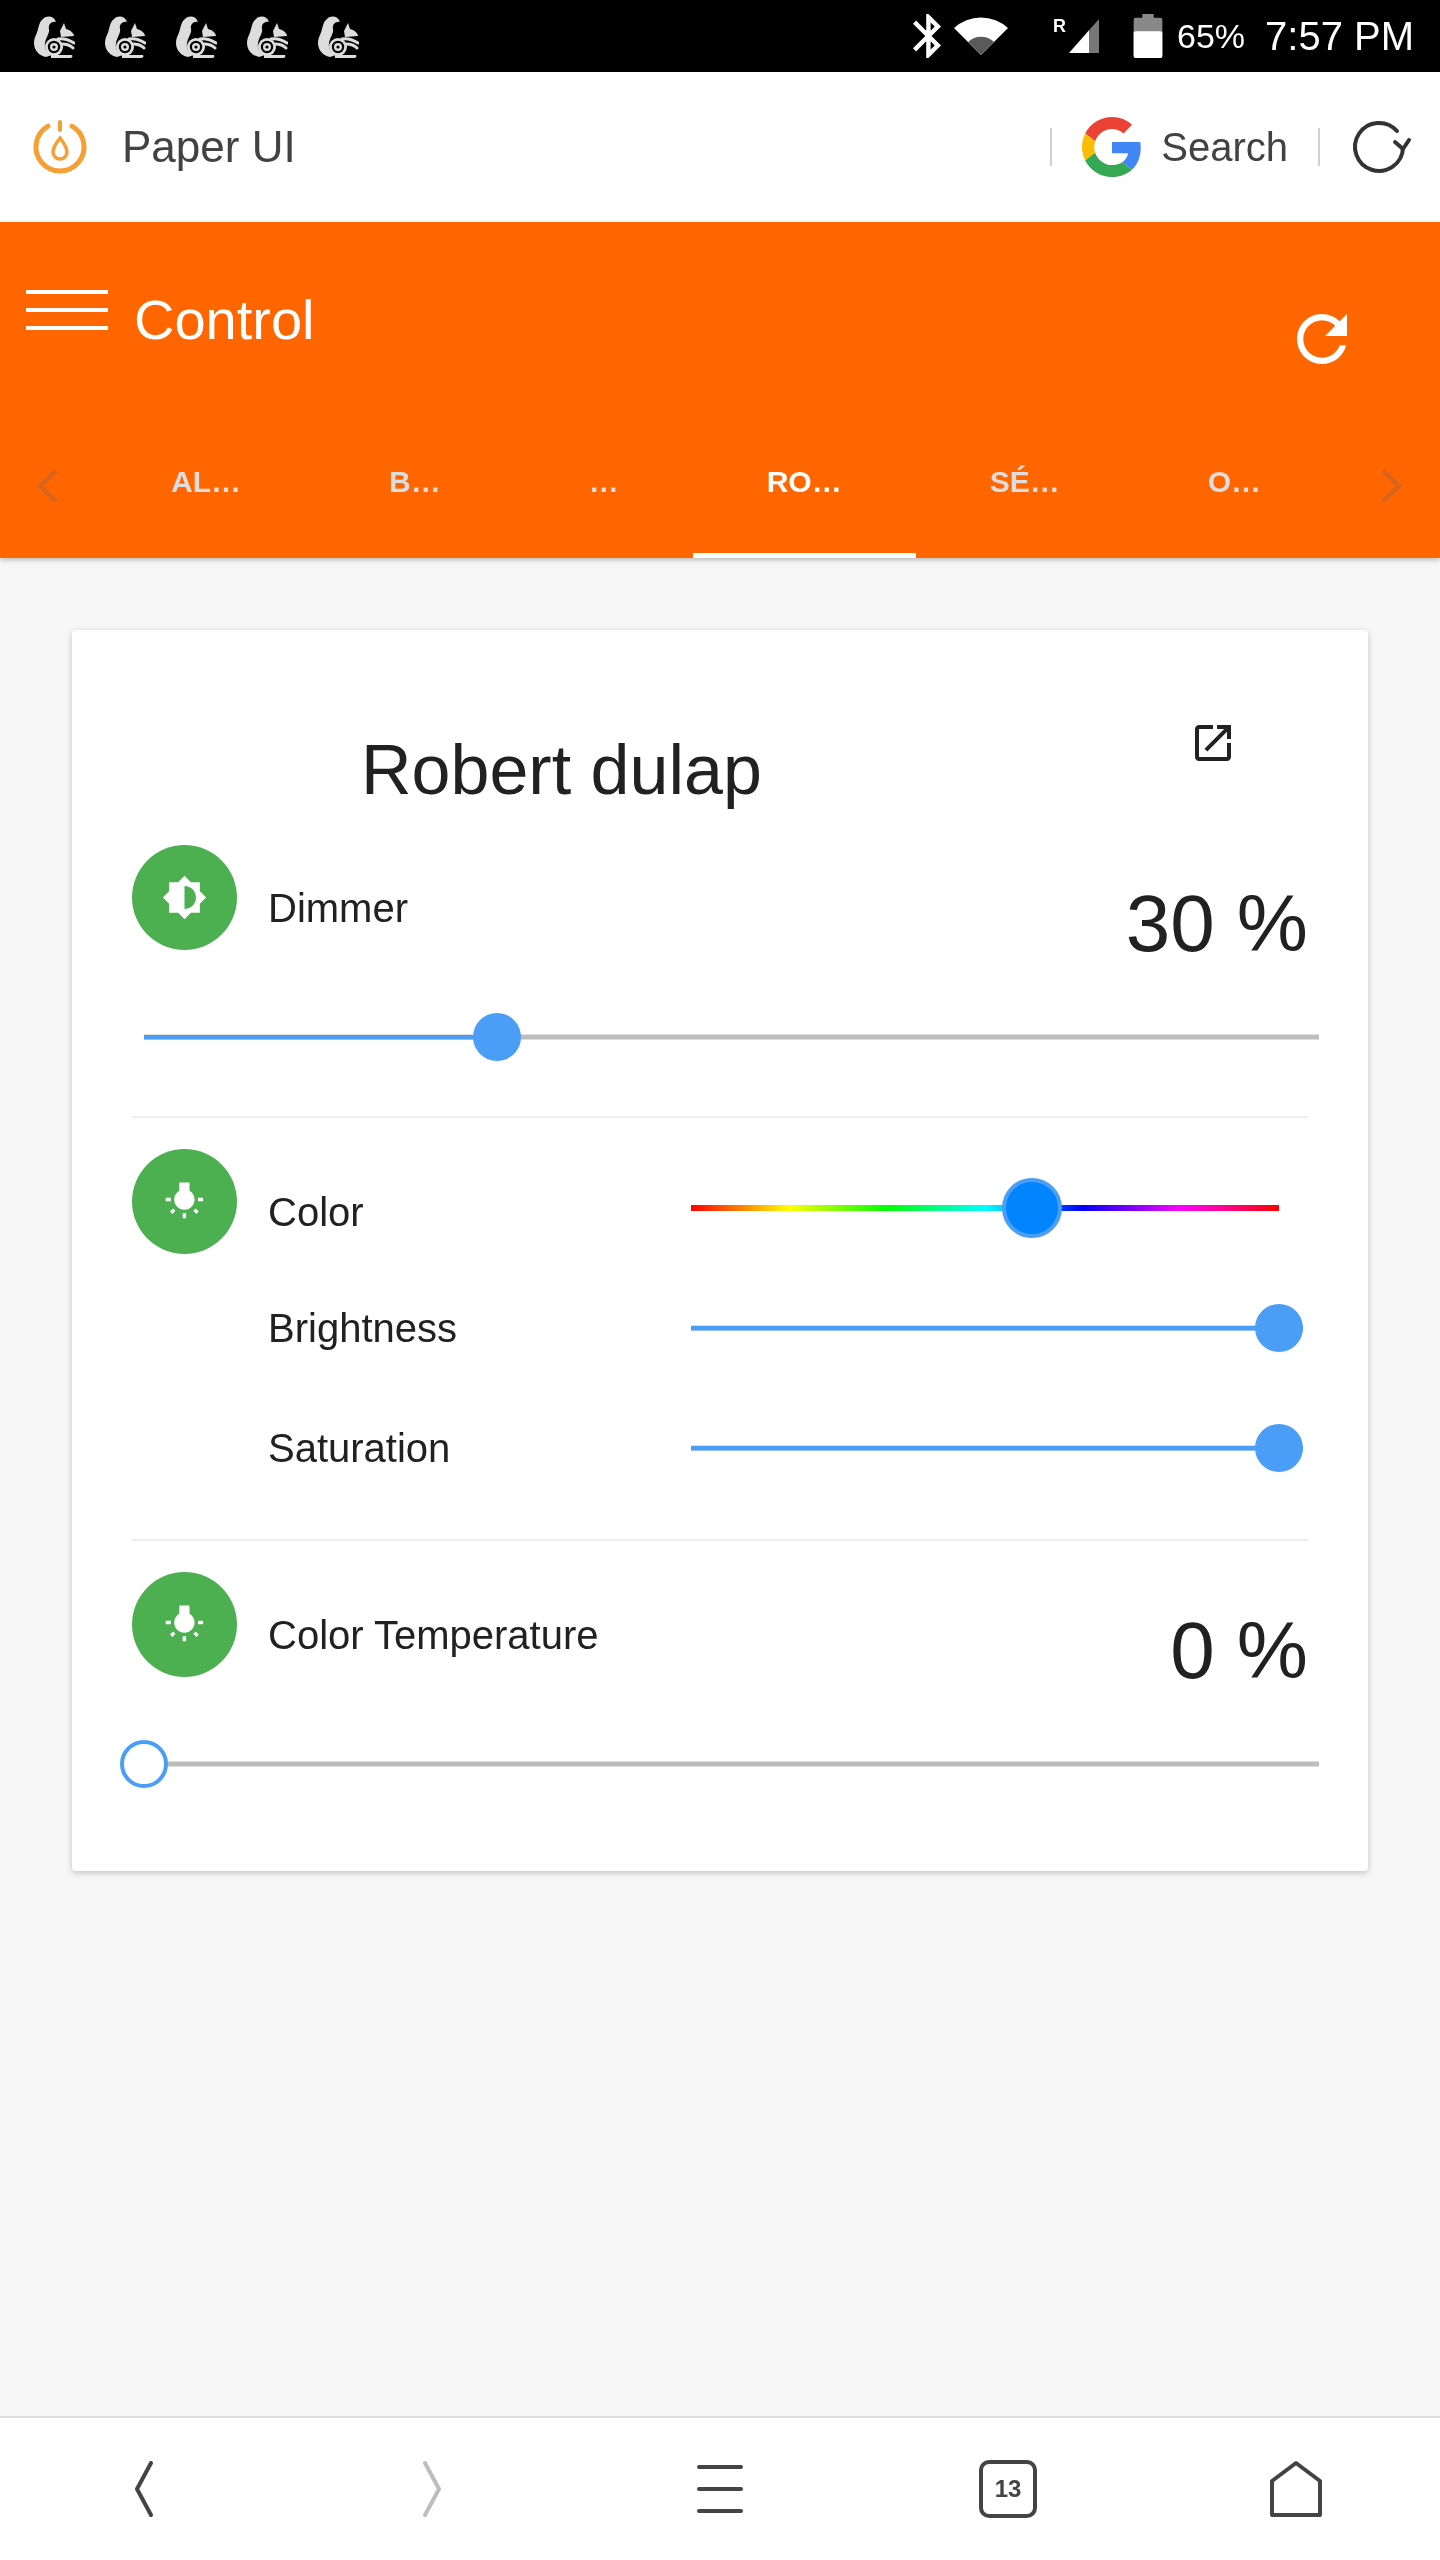 The height and width of the screenshot is (2560, 1440). I want to click on droplet-logo-icon, so click(60, 147).